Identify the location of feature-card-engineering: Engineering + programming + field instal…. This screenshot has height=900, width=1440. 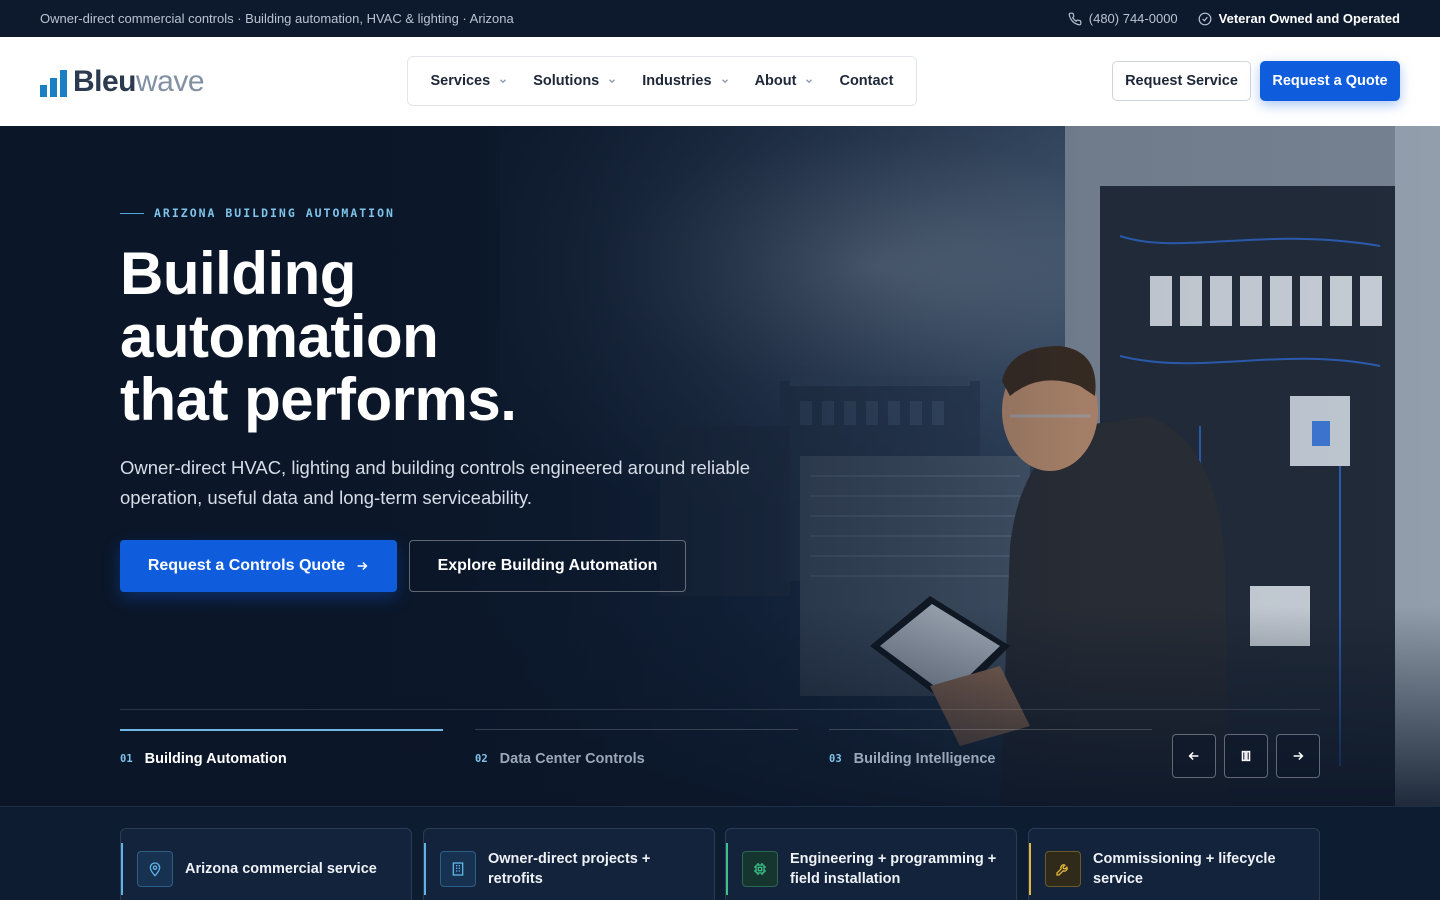
(871, 864).